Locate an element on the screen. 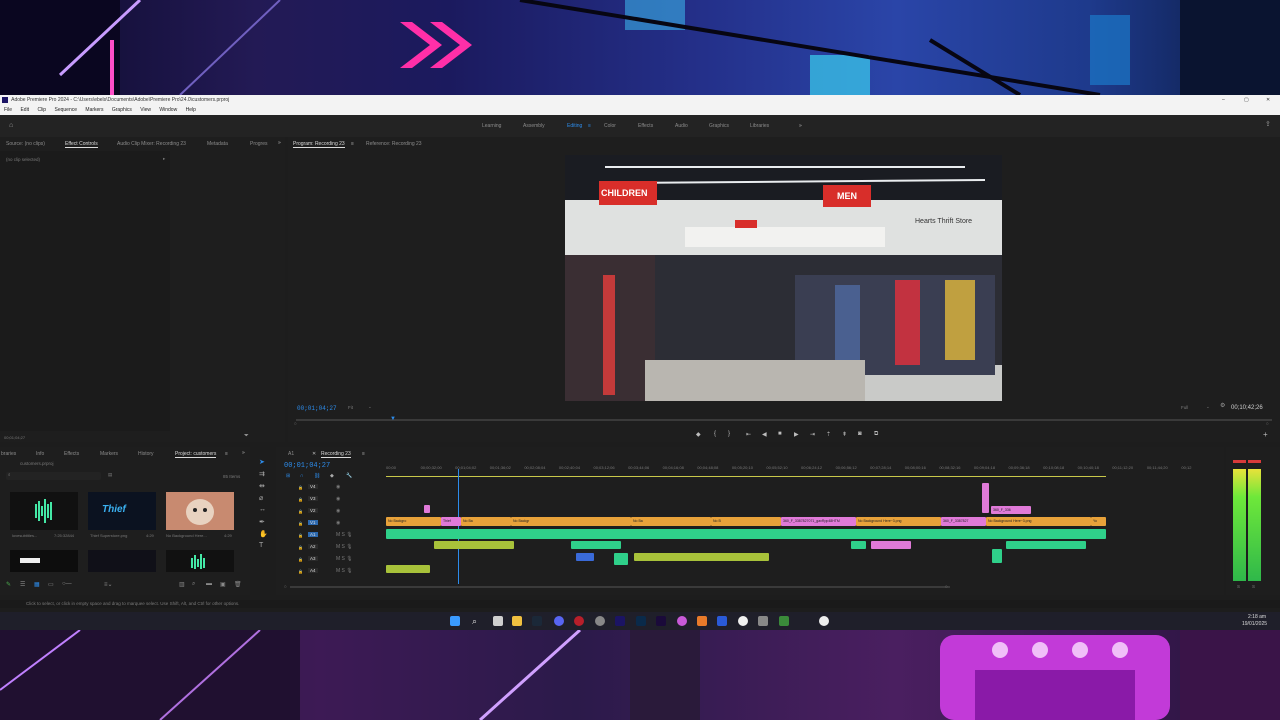  minecraft-icon is located at coordinates (784, 621).